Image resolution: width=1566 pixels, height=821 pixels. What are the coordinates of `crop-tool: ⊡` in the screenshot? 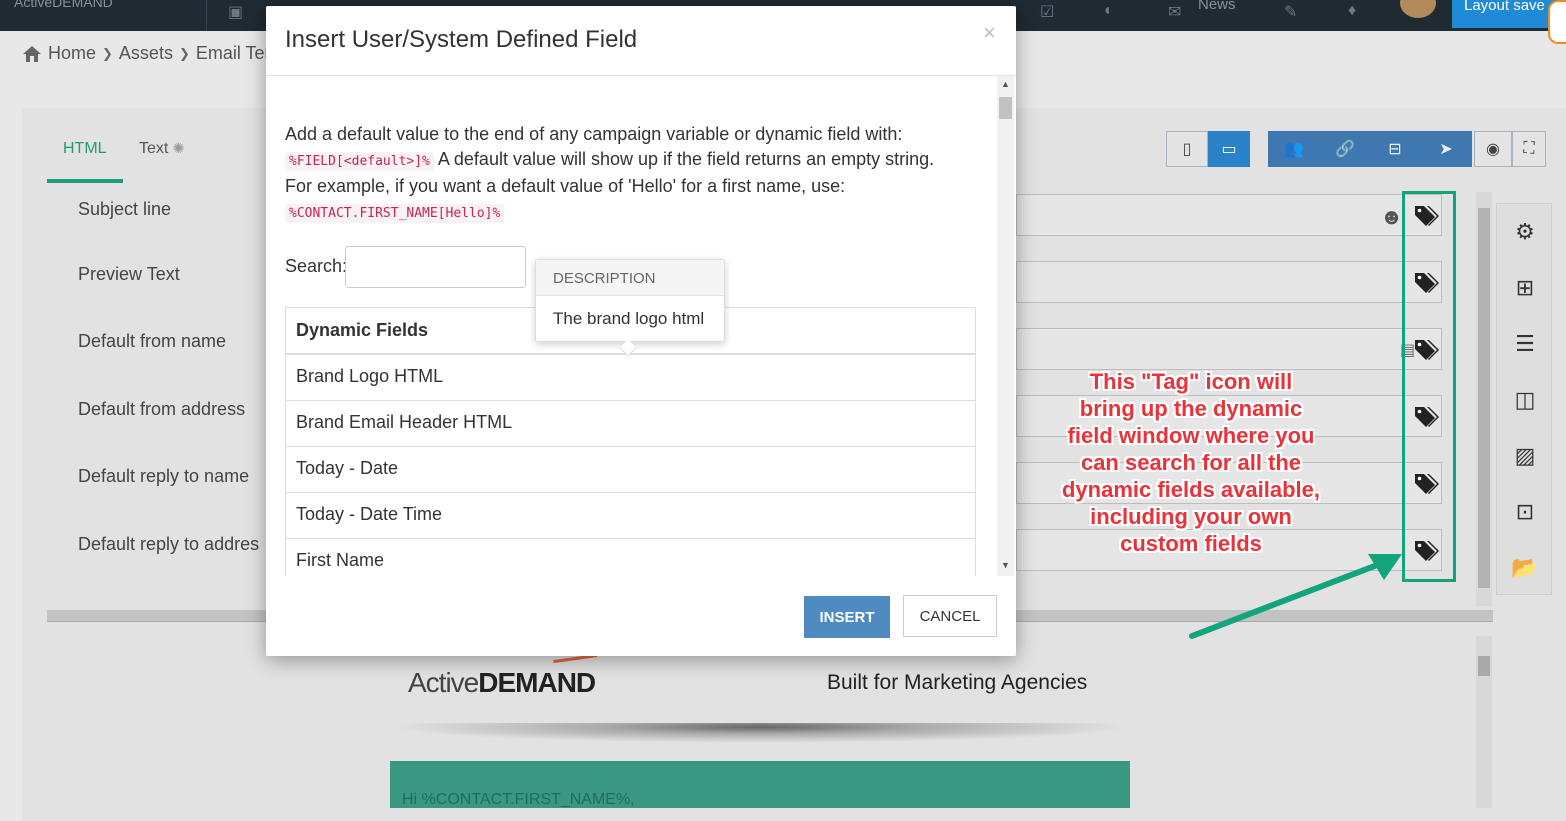 It's located at (1525, 512).